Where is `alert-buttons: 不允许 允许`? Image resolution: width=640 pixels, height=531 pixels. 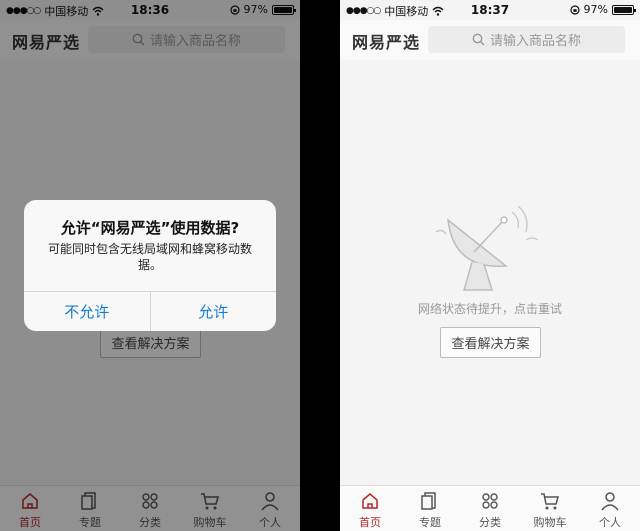
alert-buttons: 不允许 允许 is located at coordinates (150, 311).